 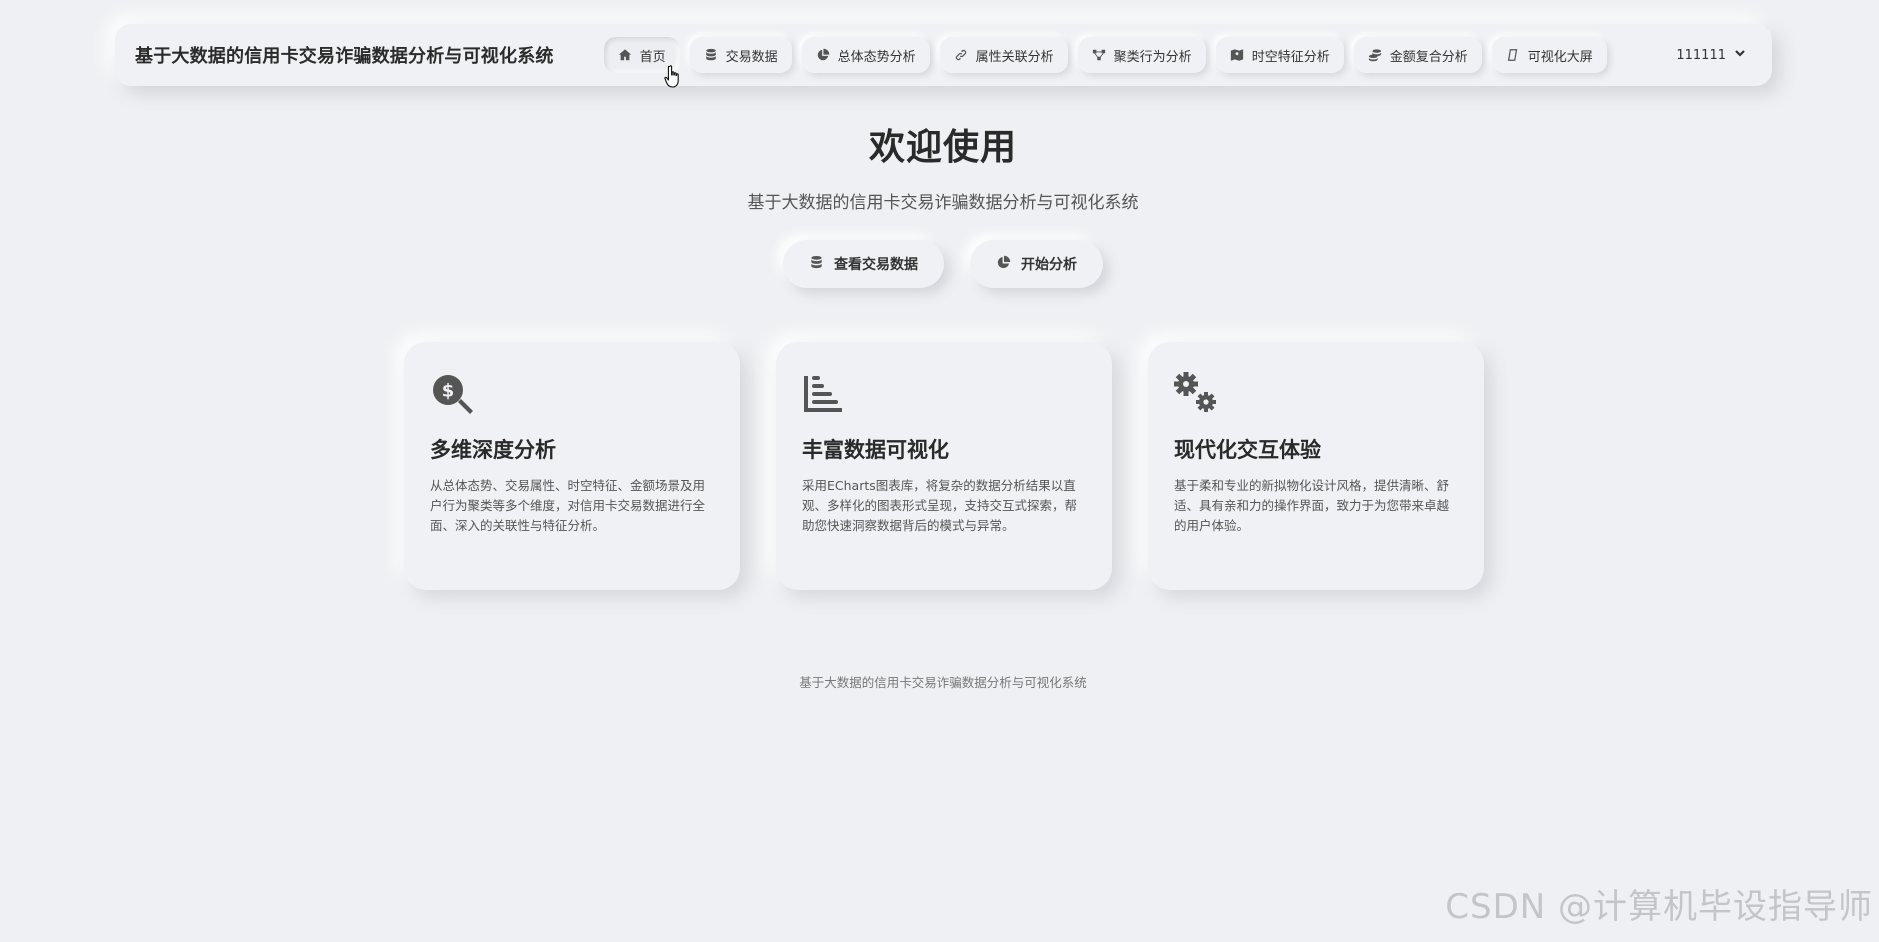 What do you see at coordinates (1375, 55) in the screenshot?
I see `coins-icon` at bounding box center [1375, 55].